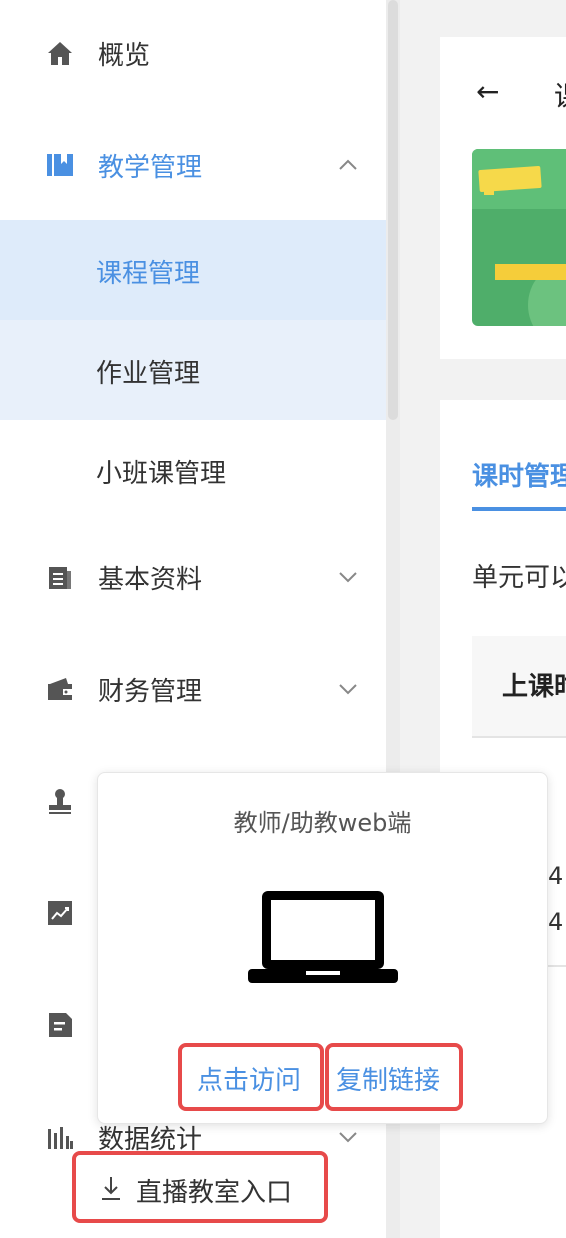 The width and height of the screenshot is (566, 1238). Describe the element at coordinates (124, 55) in the screenshot. I see `sidebar-item-label: 概览` at that location.